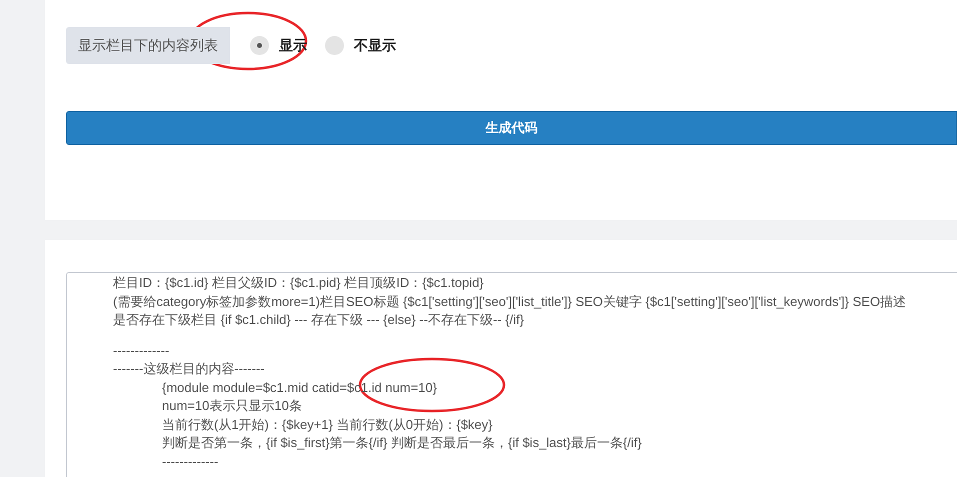 This screenshot has height=477, width=957. Describe the element at coordinates (509, 301) in the screenshot. I see `code-line: (需要给category标签加参数more=1)栏目SEO标题 {$c1['setting']['seo']['list_title']} SEO关键字 {$c1['setting']['seo']['list_keywords']} SEO描述` at that location.